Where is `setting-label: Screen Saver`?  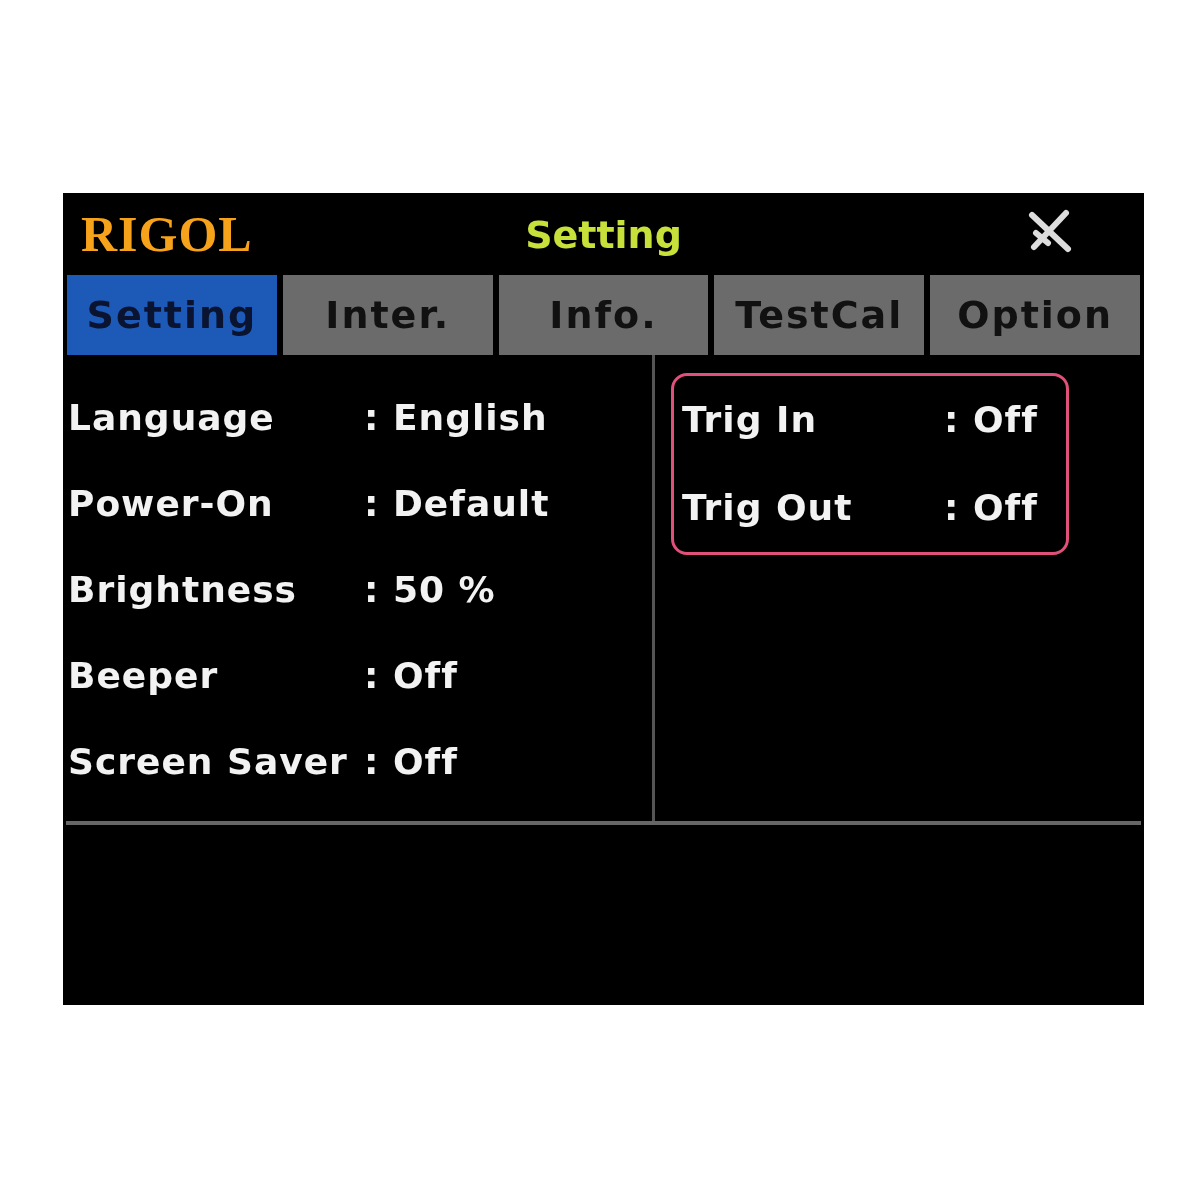 setting-label: Screen Saver is located at coordinates (208, 762).